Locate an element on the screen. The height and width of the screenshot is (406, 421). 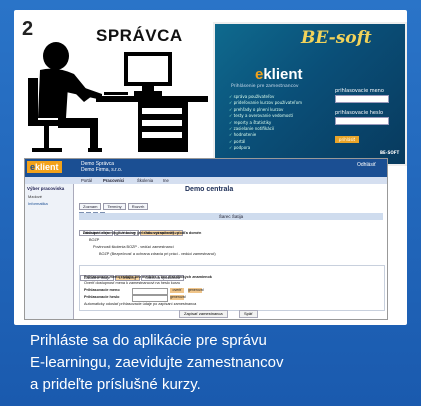
app-logo-rest: klient is located at coordinates (47, 167).